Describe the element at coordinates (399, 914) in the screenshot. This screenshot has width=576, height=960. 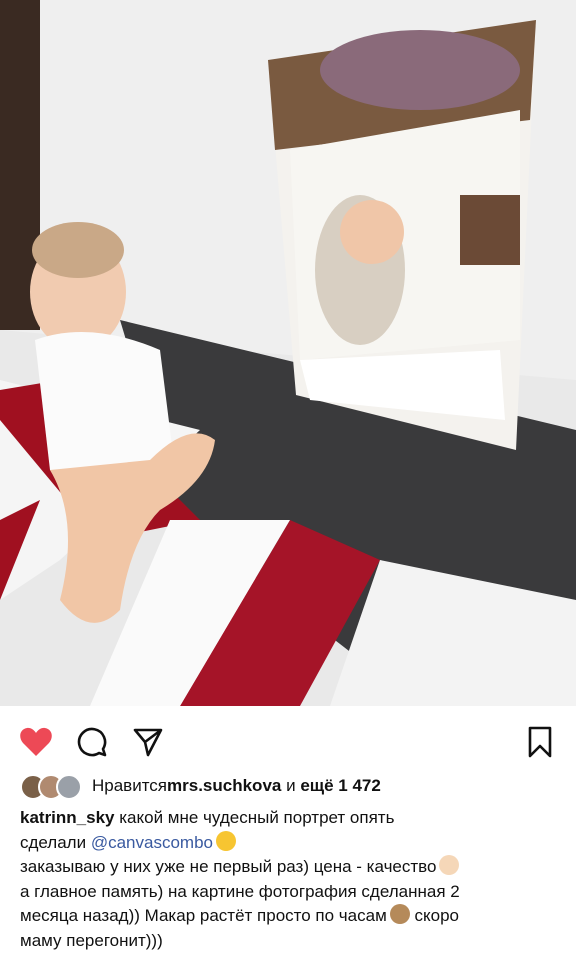
I see `see-no-evil-monkey-emoji-icon` at that location.